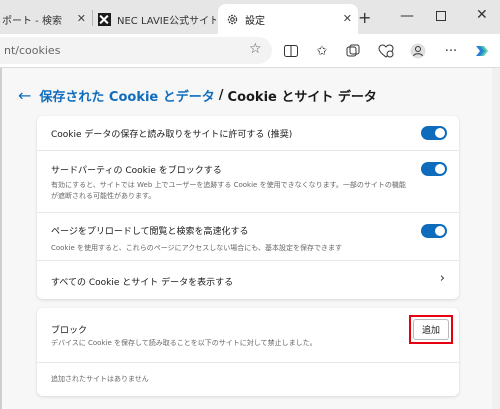  I want to click on address-url: nt/cookies, so click(32, 50).